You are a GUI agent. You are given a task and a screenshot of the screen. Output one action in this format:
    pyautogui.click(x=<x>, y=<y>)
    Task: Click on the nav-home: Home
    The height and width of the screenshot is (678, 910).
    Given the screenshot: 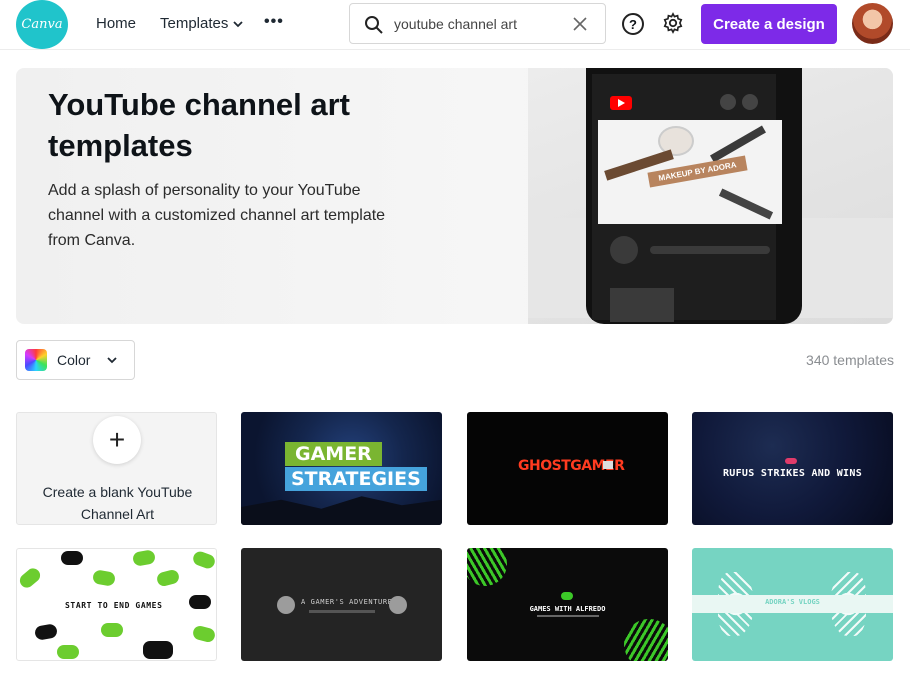 What is the action you would take?
    pyautogui.click(x=116, y=23)
    